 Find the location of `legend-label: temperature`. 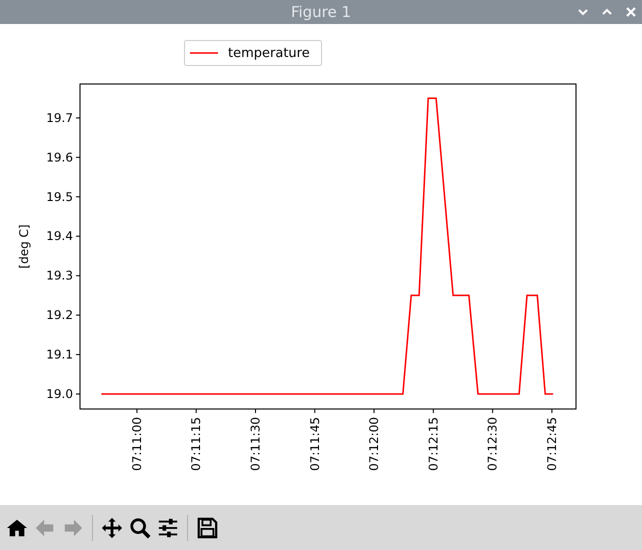

legend-label: temperature is located at coordinates (269, 53).